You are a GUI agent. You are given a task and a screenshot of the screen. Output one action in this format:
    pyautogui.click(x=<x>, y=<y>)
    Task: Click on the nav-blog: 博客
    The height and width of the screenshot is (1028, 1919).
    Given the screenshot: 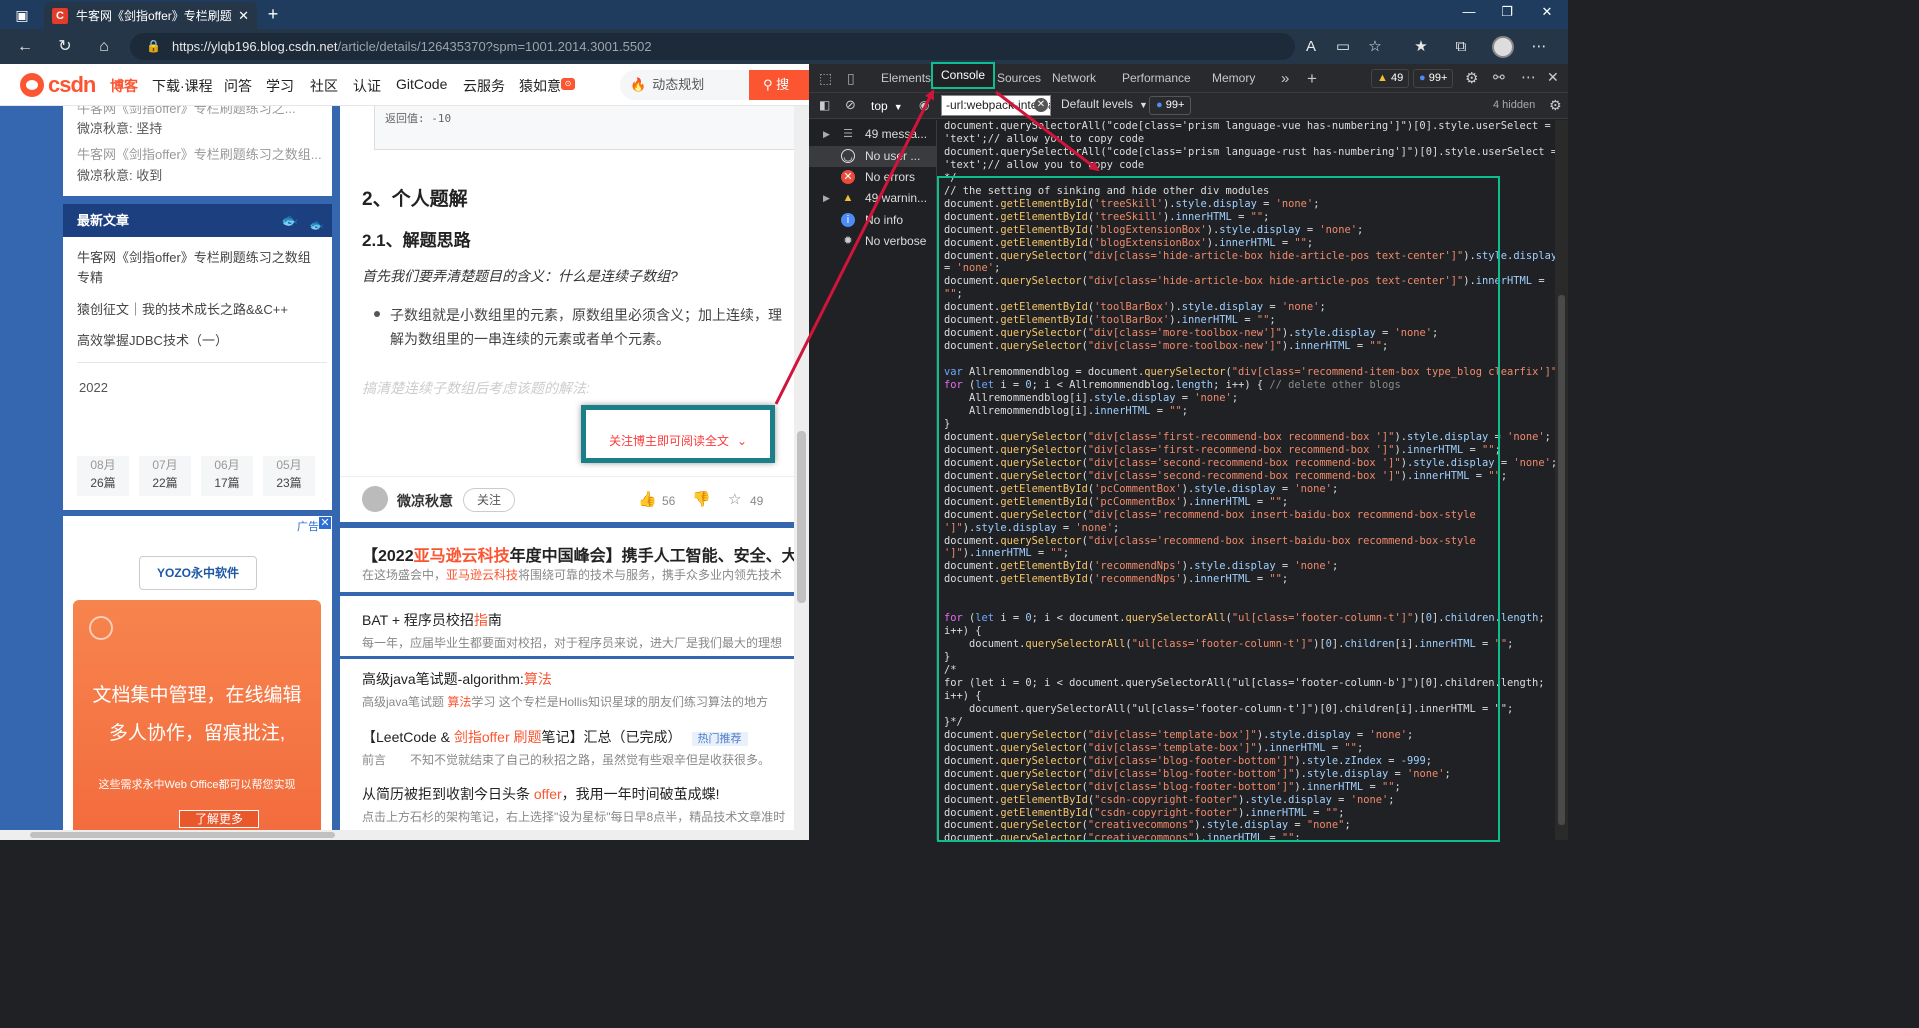 What is the action you would take?
    pyautogui.click(x=124, y=86)
    